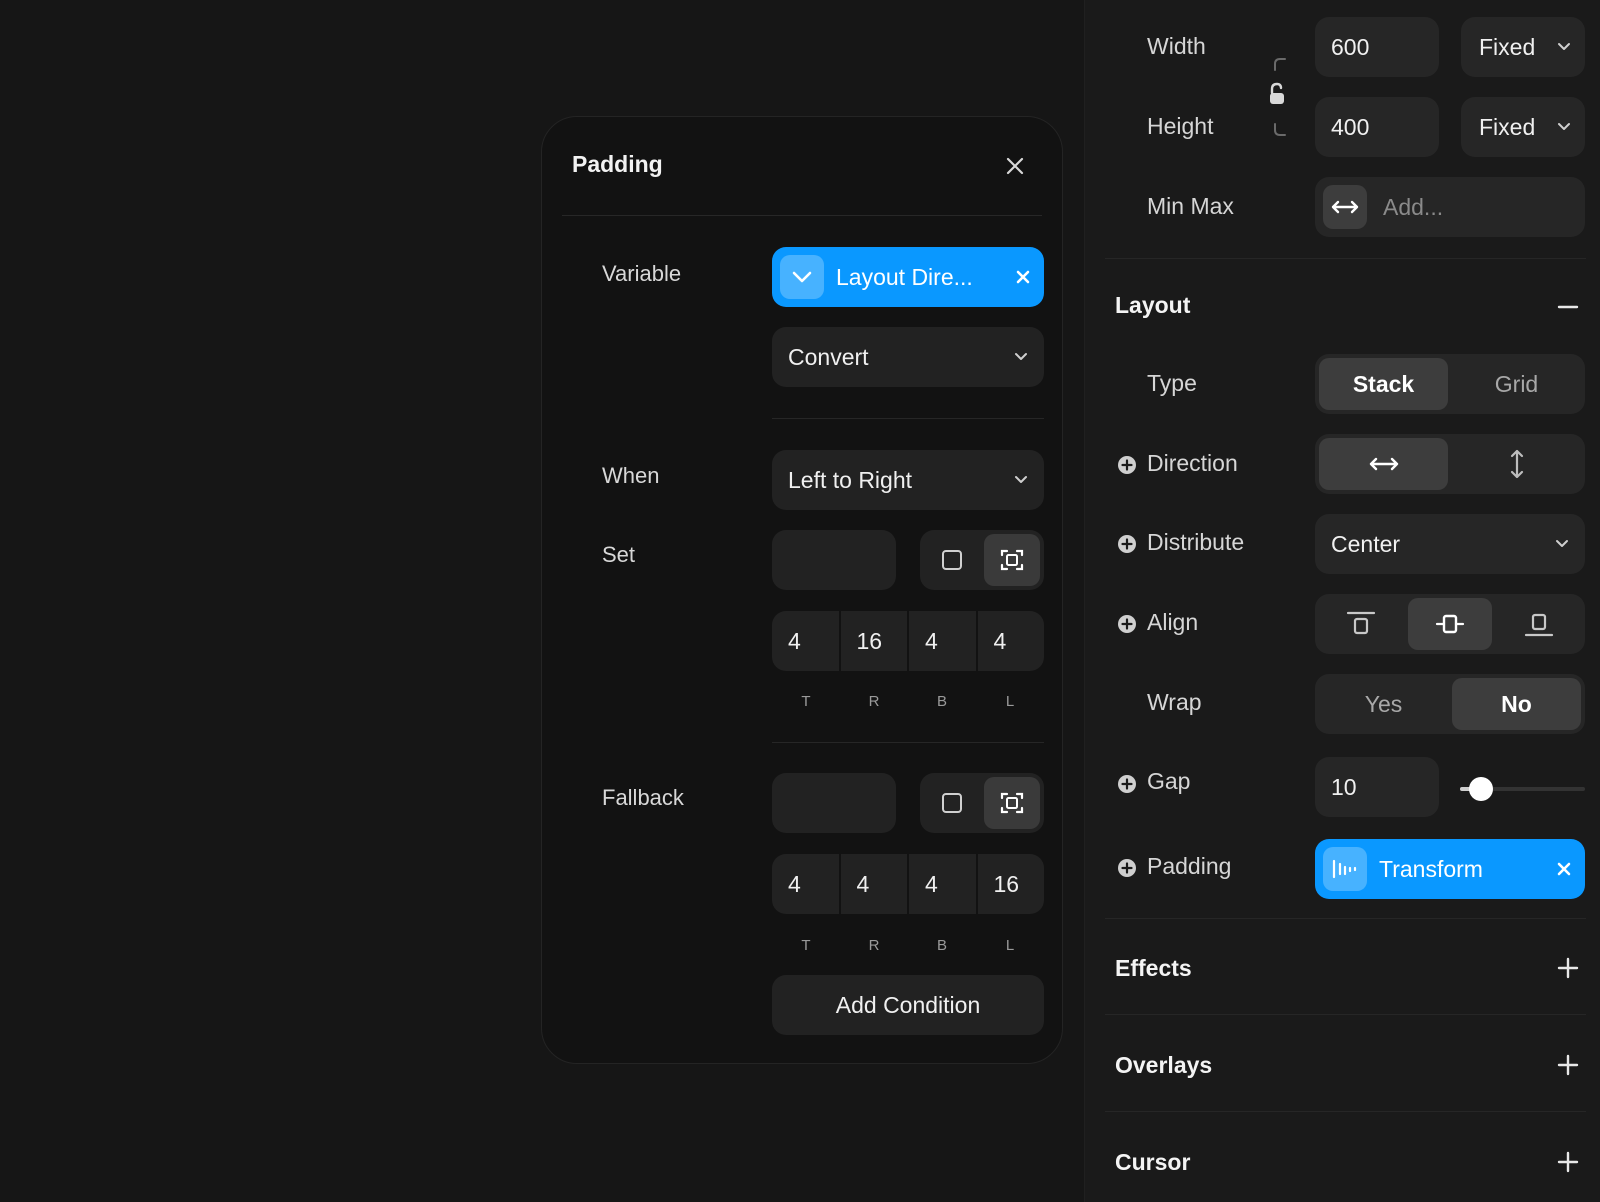 The height and width of the screenshot is (1202, 1600). I want to click on gap-slider, so click(1522, 789).